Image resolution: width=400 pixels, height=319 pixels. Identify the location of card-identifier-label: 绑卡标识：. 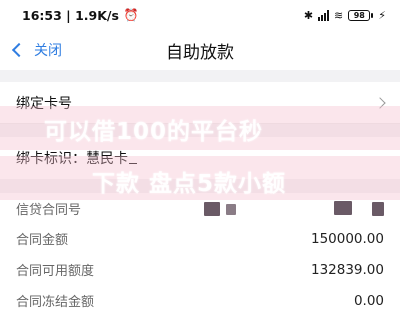
(51, 159).